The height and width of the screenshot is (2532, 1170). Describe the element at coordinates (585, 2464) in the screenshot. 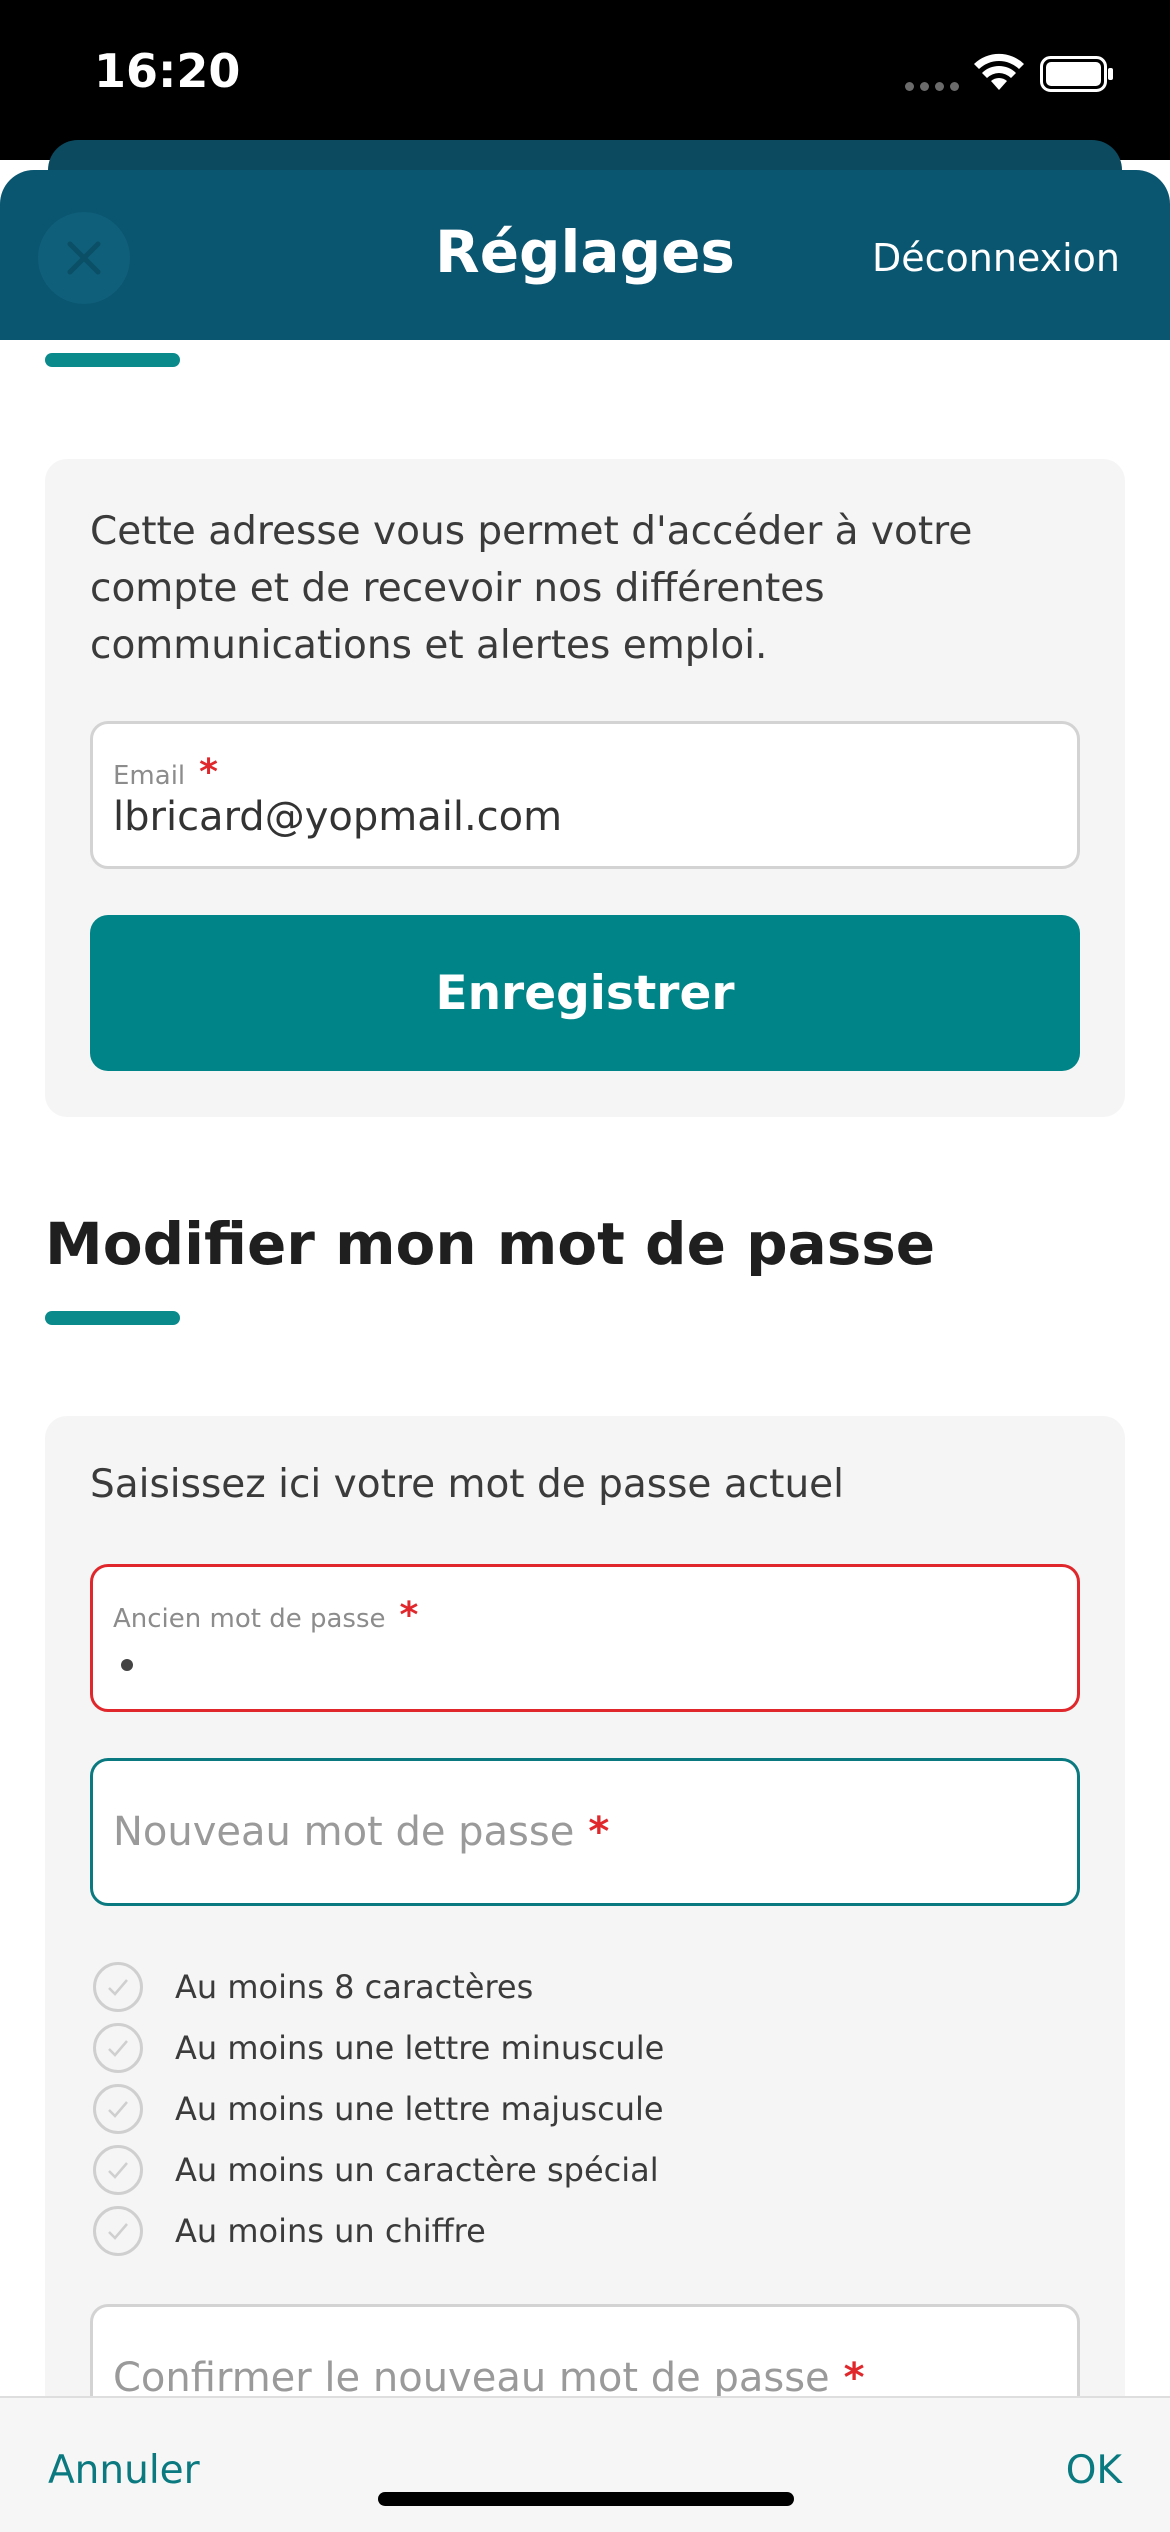

I see `keyboard-toolbar: Annuler OK` at that location.